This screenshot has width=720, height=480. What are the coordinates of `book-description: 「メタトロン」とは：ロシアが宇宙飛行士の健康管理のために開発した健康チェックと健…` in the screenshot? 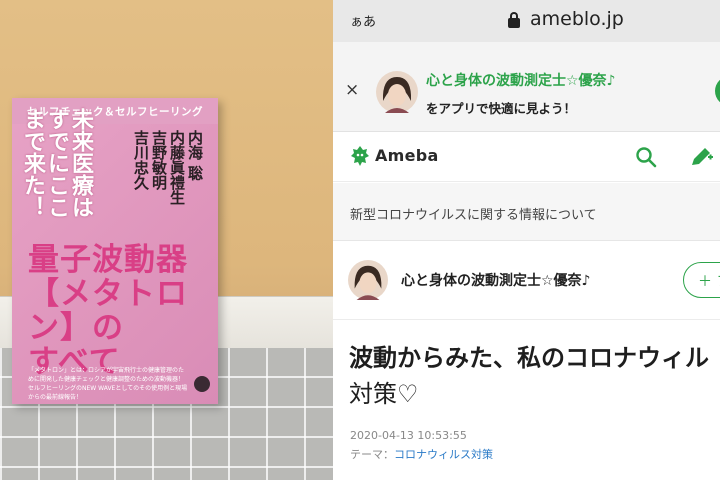 It's located at (108, 384).